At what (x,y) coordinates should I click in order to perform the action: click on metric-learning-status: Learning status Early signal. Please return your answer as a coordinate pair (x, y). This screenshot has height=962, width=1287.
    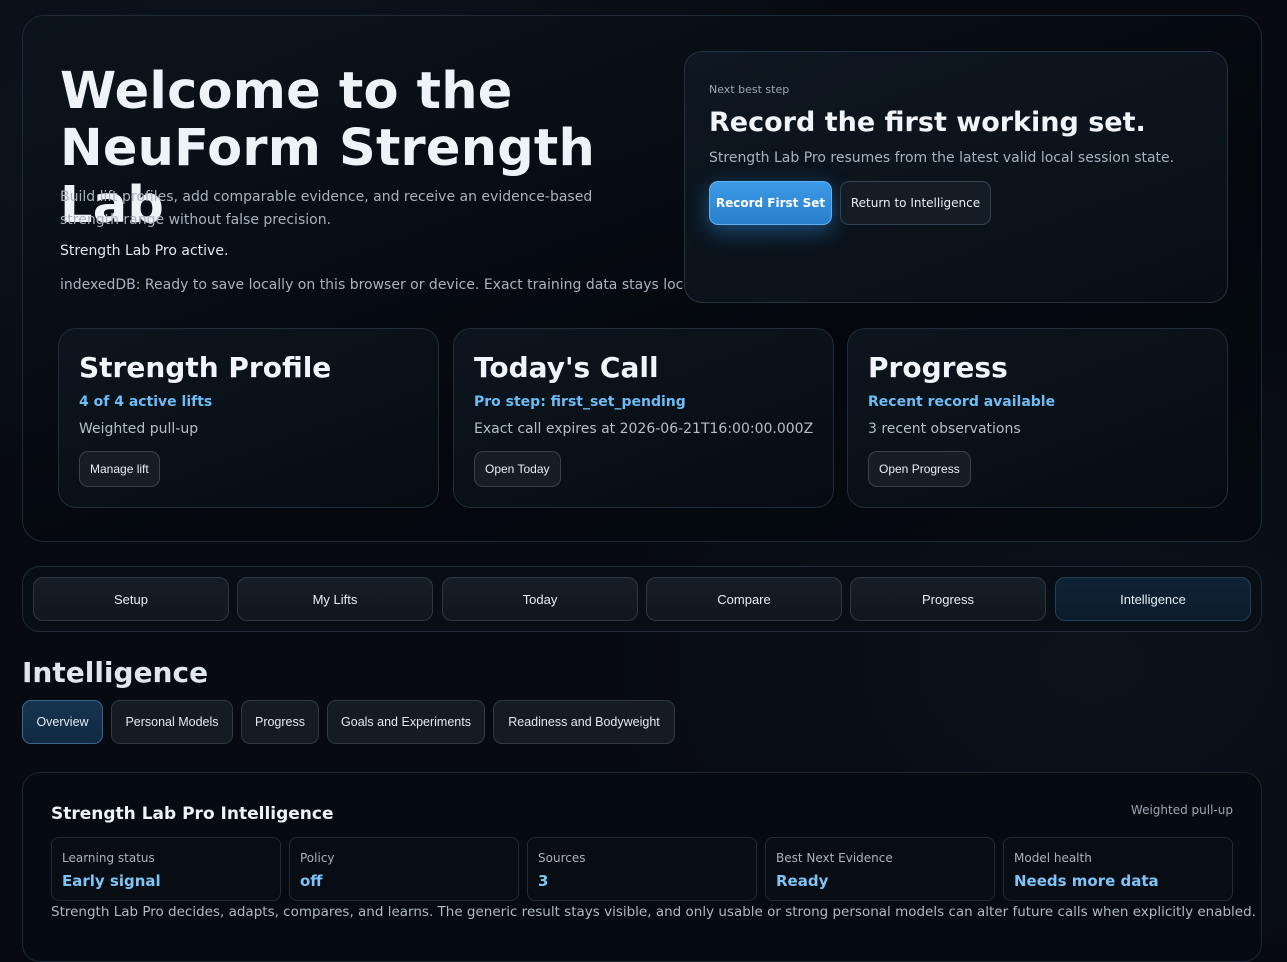
    Looking at the image, I should click on (166, 869).